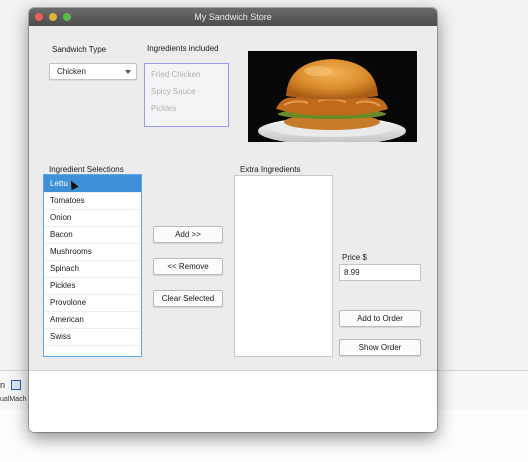  Describe the element at coordinates (92, 269) in the screenshot. I see `list-item: Spinach` at that location.